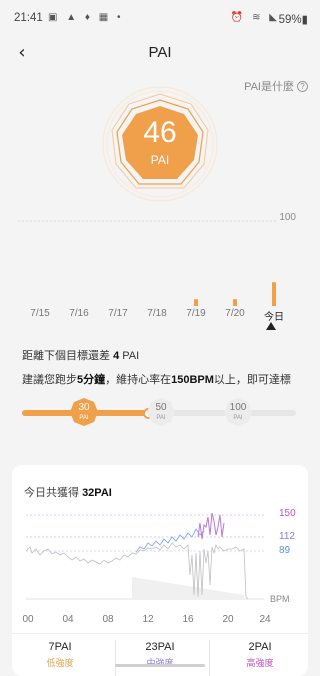 The height and width of the screenshot is (676, 320). Describe the element at coordinates (91, 380) in the screenshot. I see `suggestion-minutes: 5分鐘` at that location.